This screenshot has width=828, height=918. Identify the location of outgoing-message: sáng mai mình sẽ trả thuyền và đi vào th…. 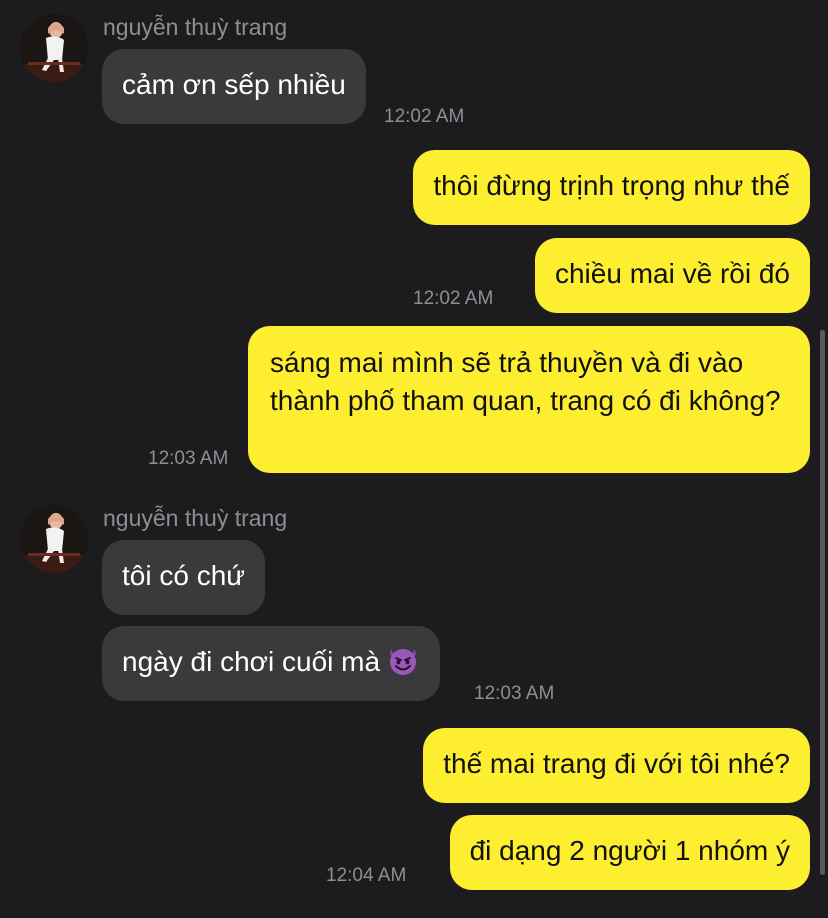
(529, 399).